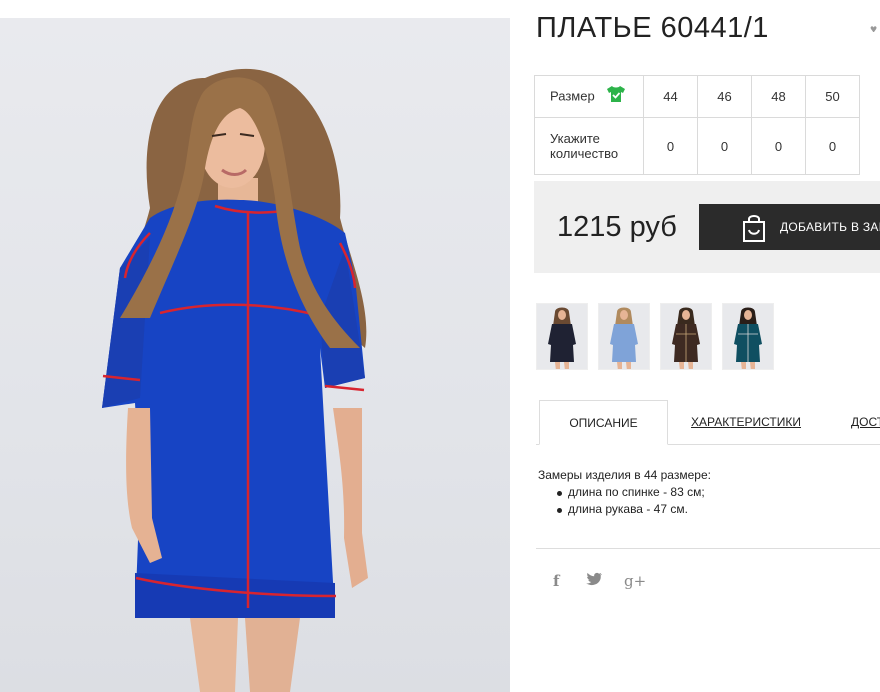  I want to click on quantity-row: Укажите количество 0 0 0 0, so click(697, 146).